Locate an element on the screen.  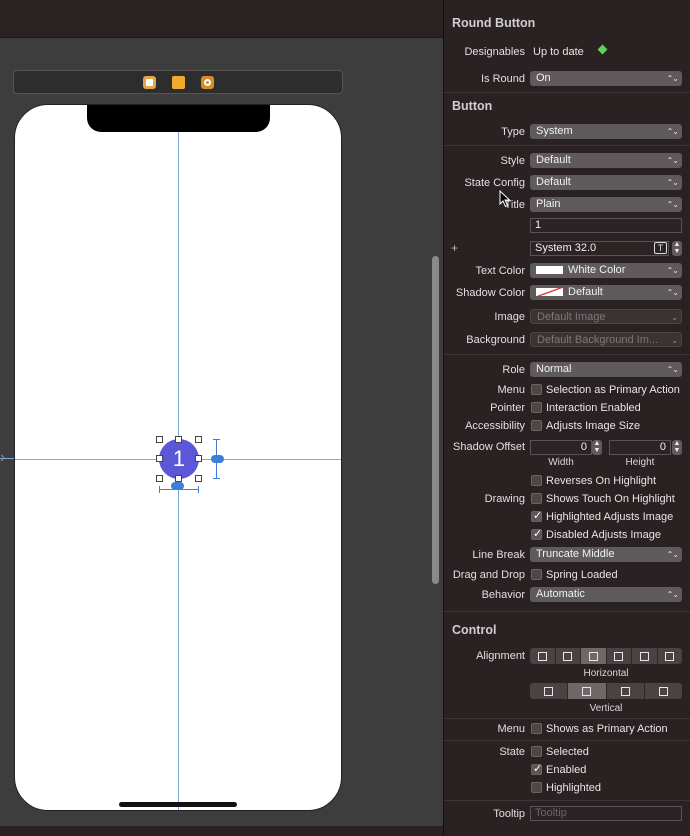
drawing-label: Drawing is located at coordinates (504, 499).